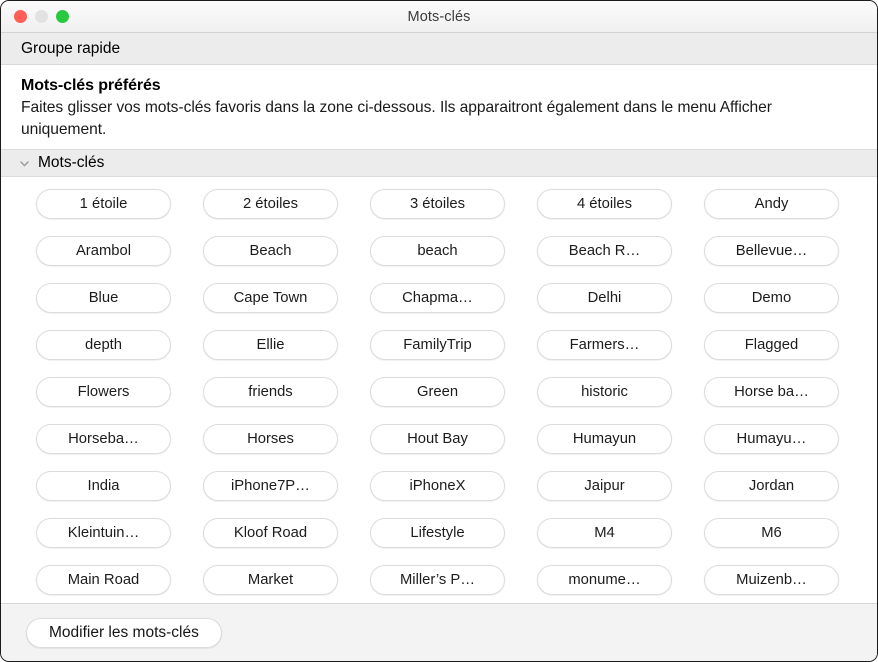  I want to click on keyword-chip: Delhi, so click(604, 298).